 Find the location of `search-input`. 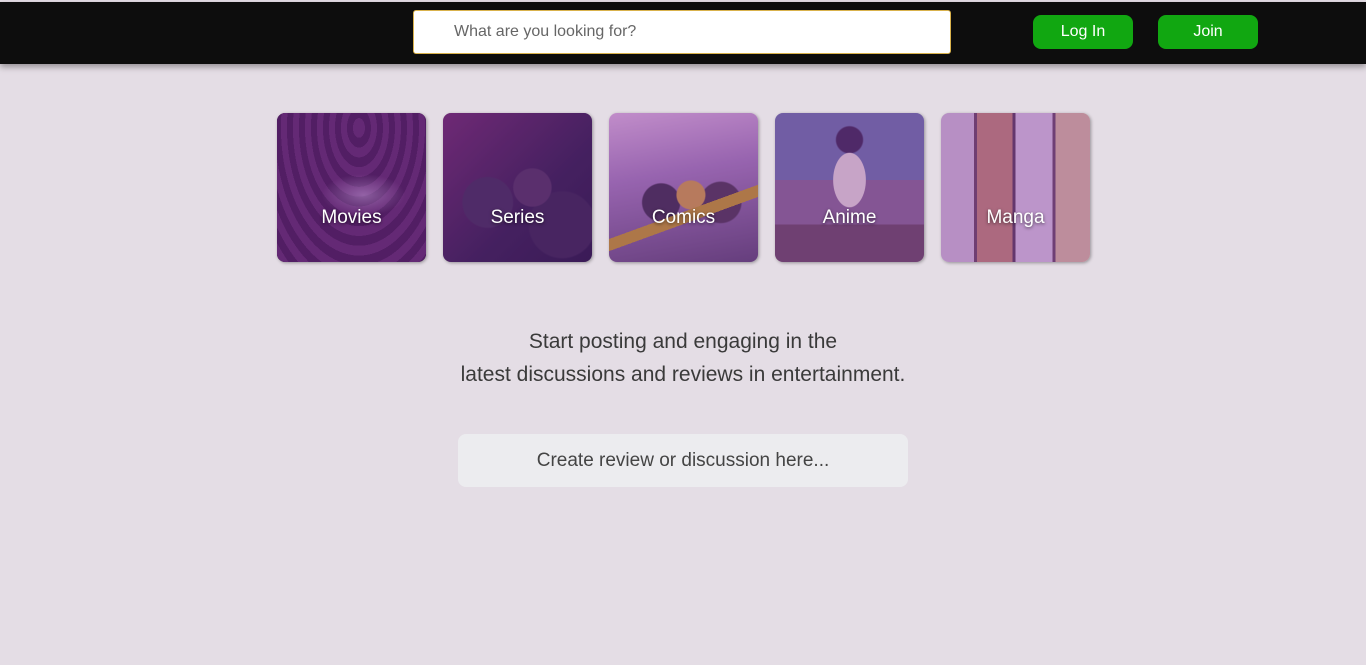

search-input is located at coordinates (682, 32).